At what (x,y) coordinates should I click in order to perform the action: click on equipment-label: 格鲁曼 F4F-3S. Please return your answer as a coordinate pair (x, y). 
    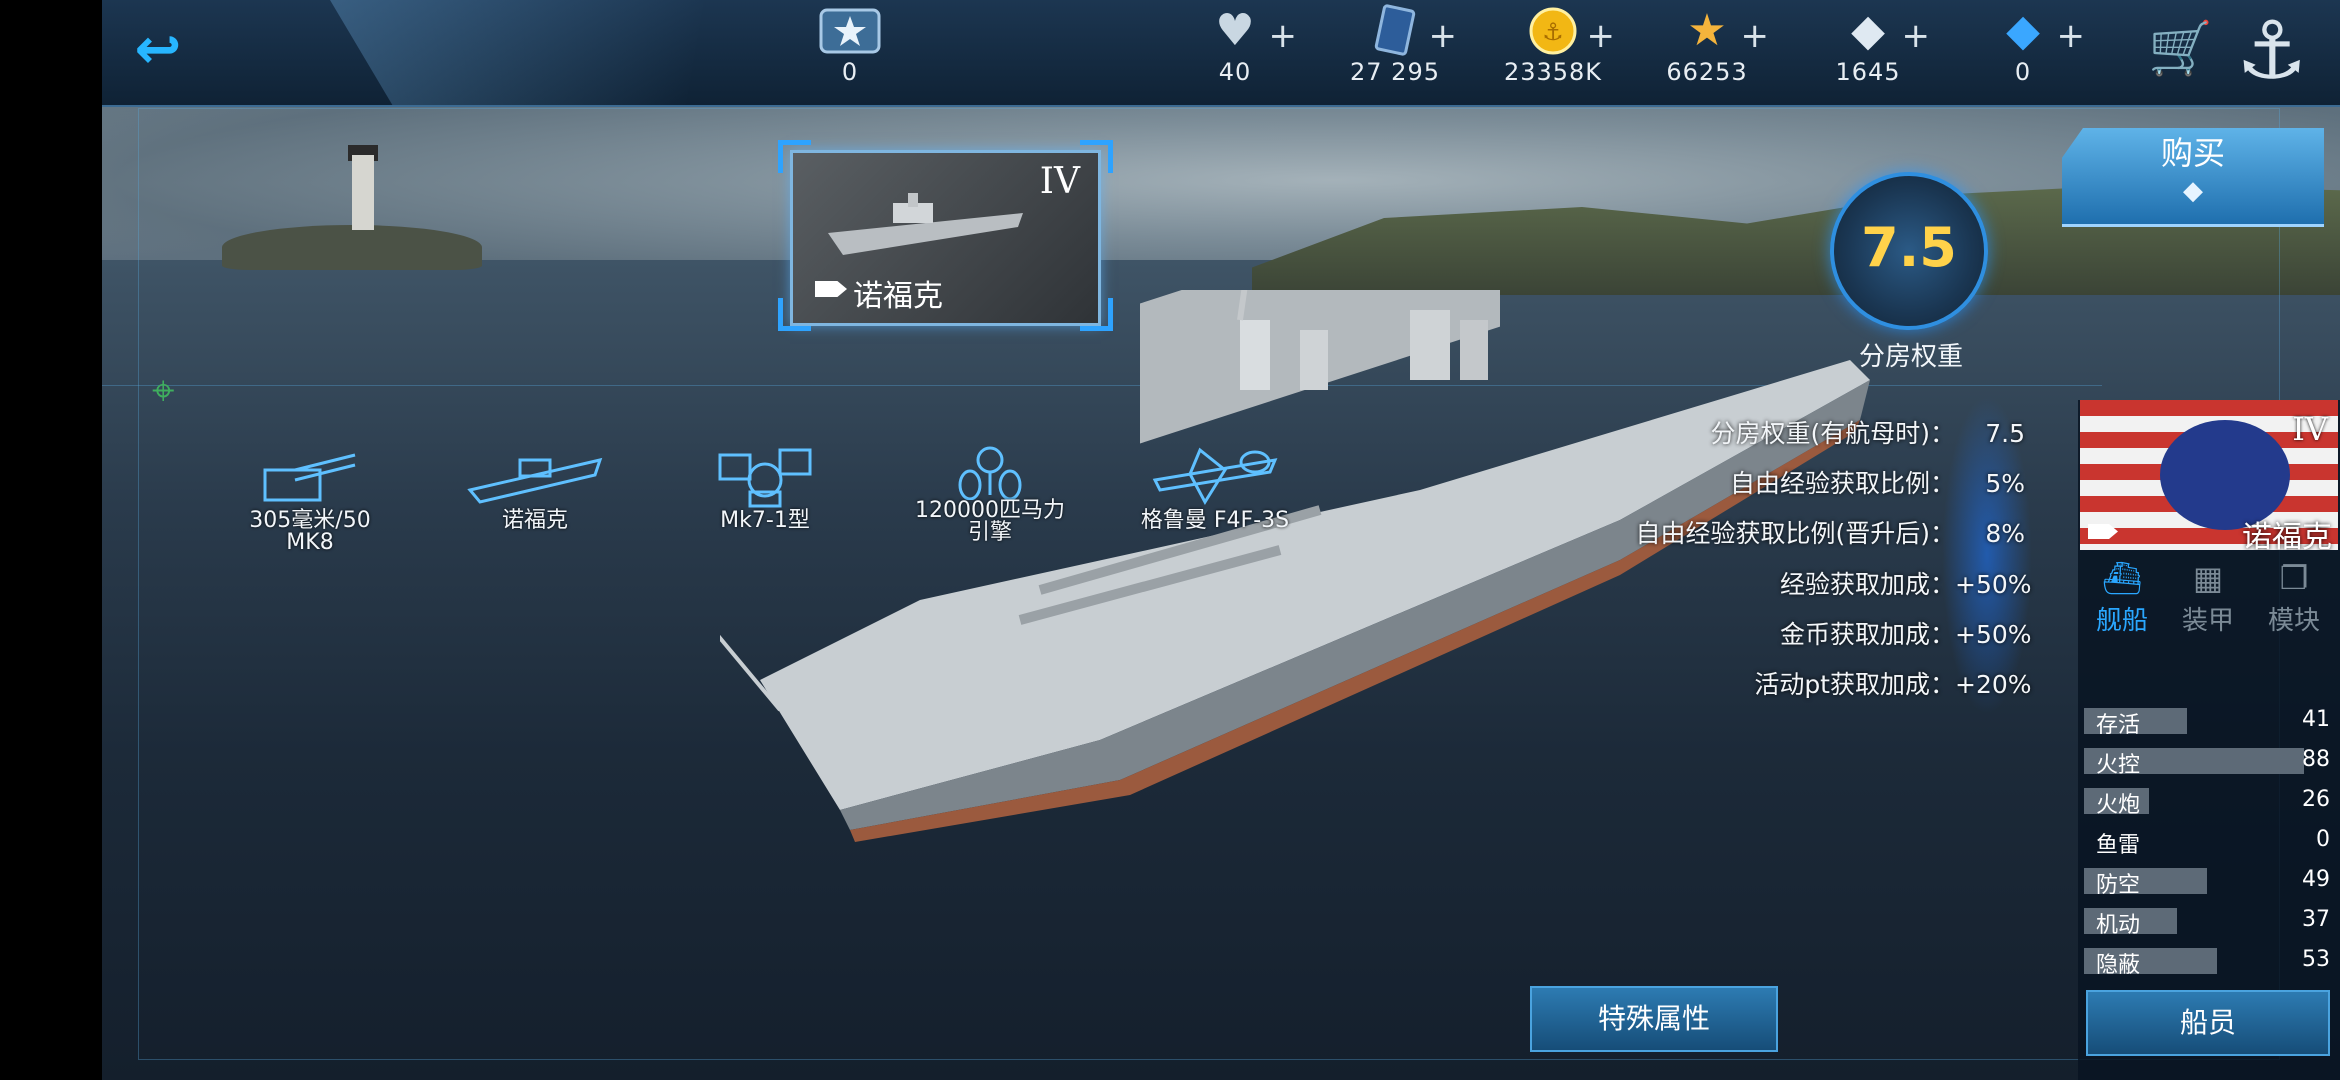
    Looking at the image, I should click on (1215, 520).